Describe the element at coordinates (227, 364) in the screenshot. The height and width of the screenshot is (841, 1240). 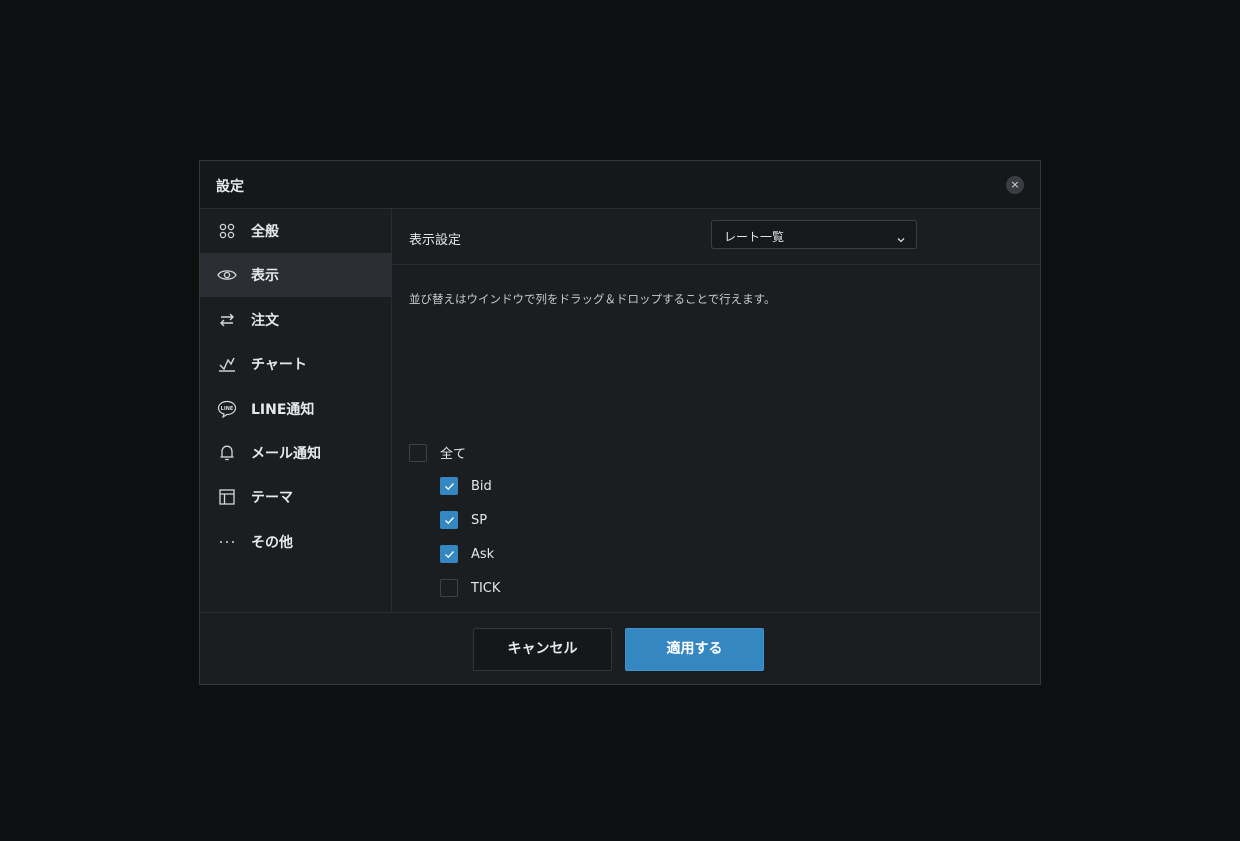
I see `chart-line-icon` at that location.